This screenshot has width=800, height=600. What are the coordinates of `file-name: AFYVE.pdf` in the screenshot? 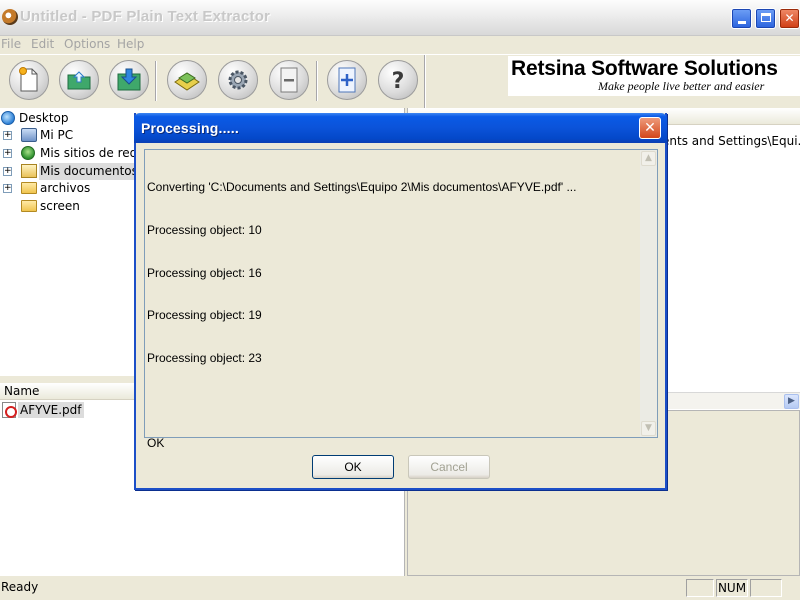 It's located at (51, 410).